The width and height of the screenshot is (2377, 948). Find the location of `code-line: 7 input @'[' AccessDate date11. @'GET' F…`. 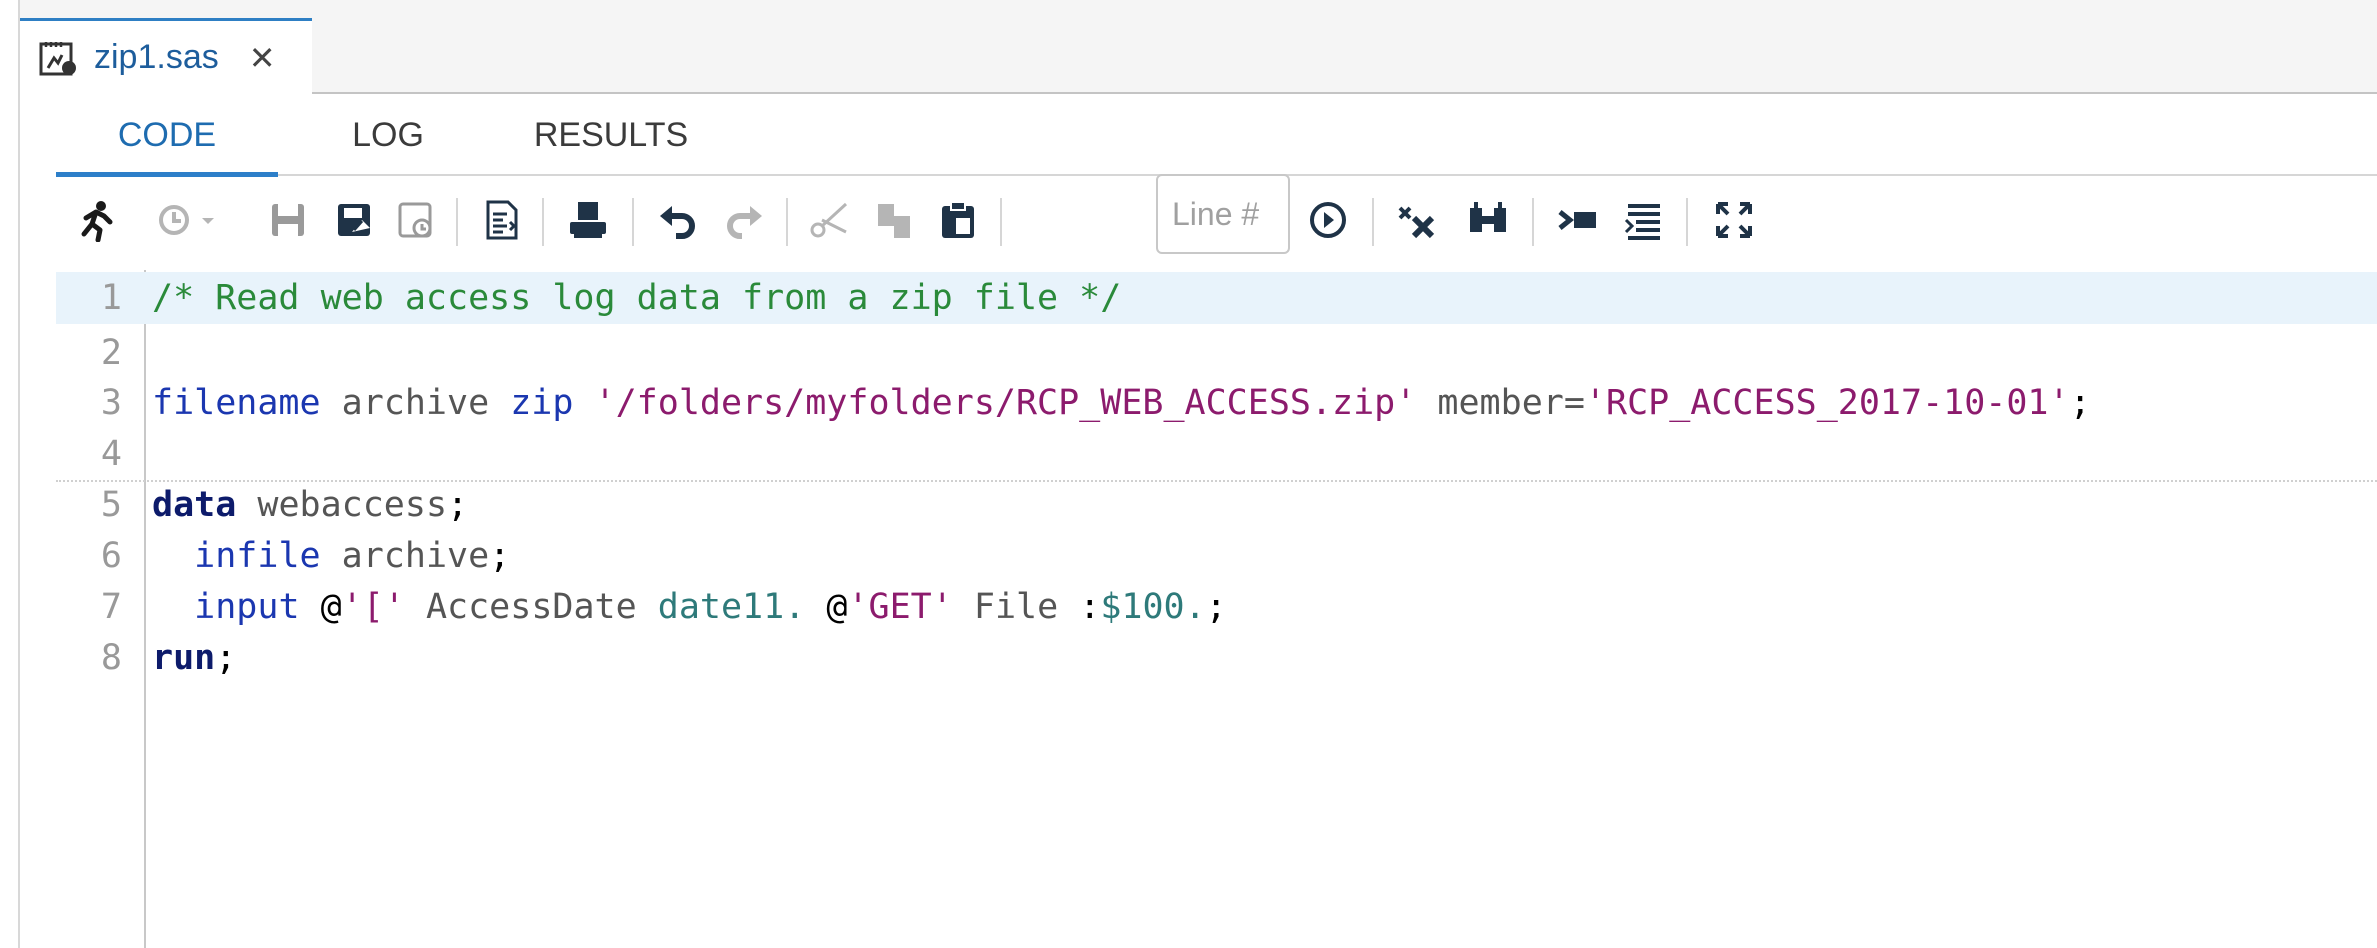

code-line: 7 input @'[' AccessDate date11. @'GET' F… is located at coordinates (1216, 607).